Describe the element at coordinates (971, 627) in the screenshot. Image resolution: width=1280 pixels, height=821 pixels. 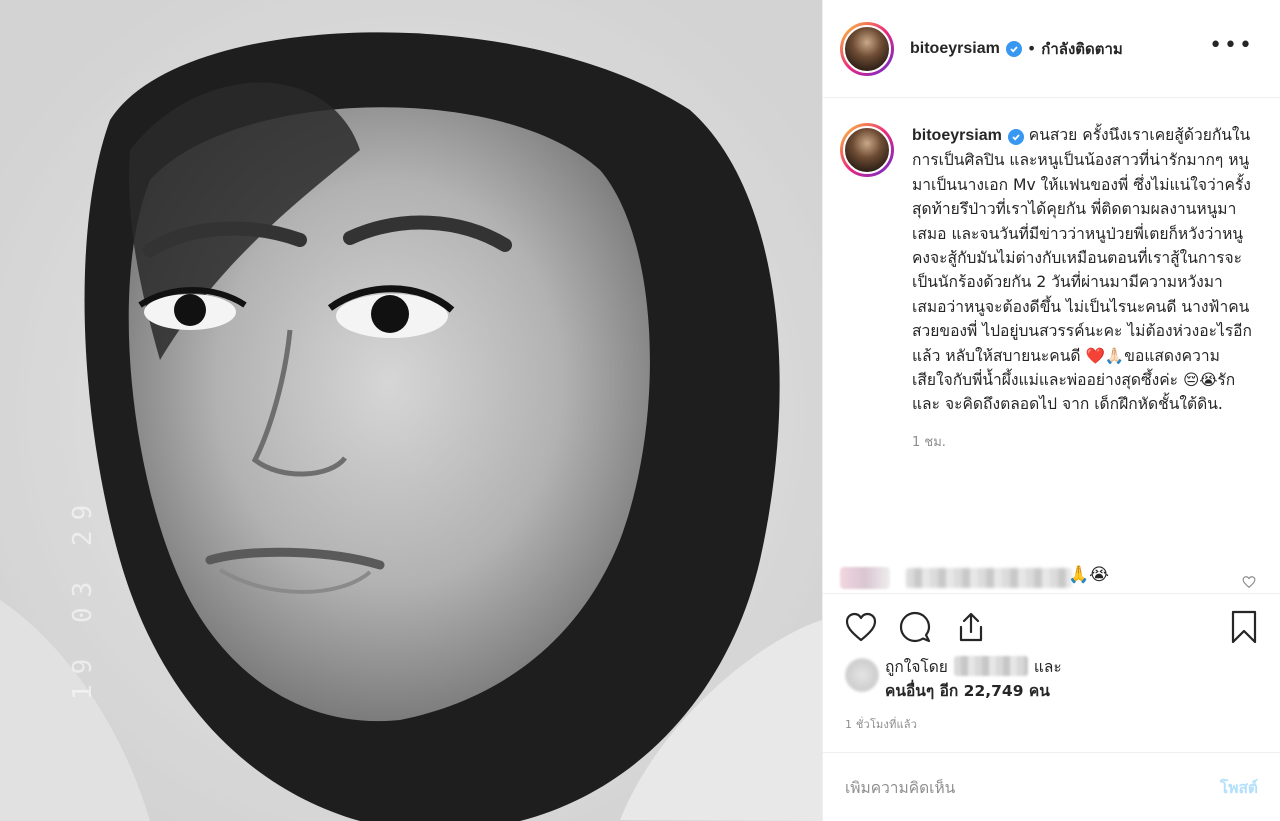
I see `share-icon` at that location.